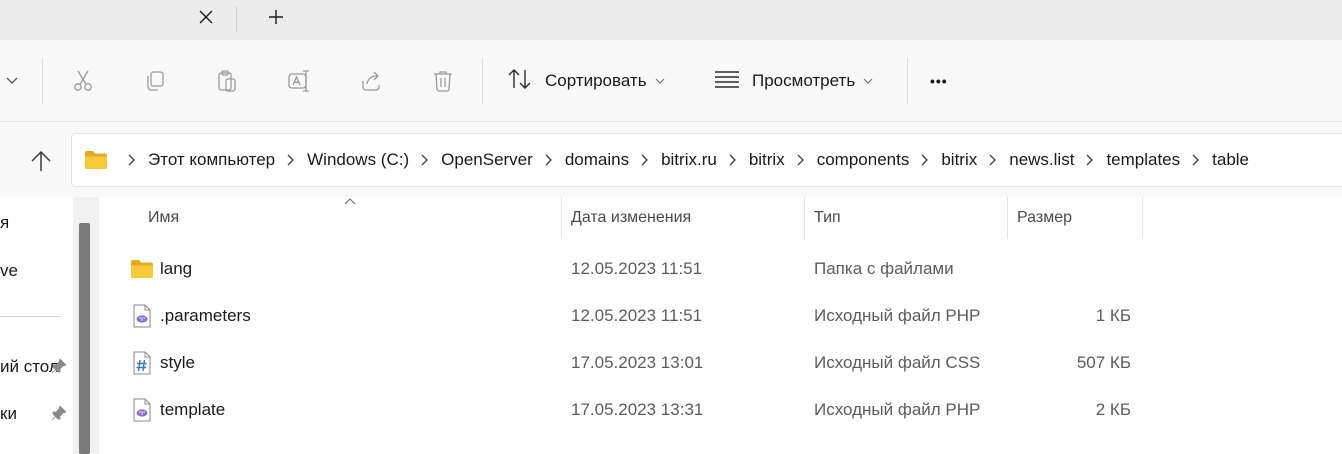 Image resolution: width=1342 pixels, height=454 pixels. Describe the element at coordinates (597, 160) in the screenshot. I see `breadcrumb-item: domains` at that location.